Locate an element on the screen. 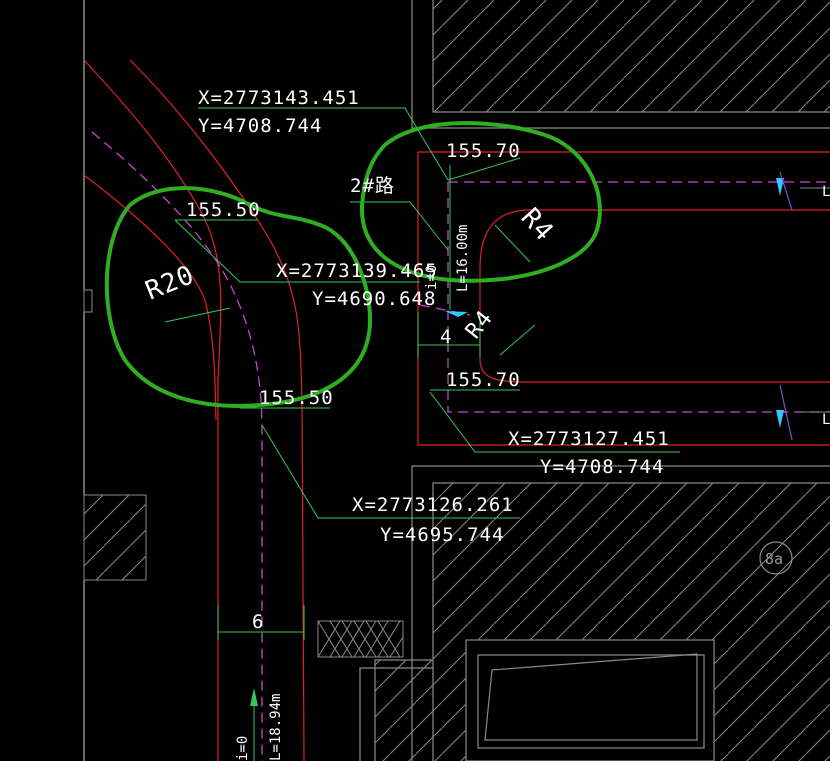 This screenshot has height=761, width=830. elevation-bottom-right: 155.70 is located at coordinates (483, 380).